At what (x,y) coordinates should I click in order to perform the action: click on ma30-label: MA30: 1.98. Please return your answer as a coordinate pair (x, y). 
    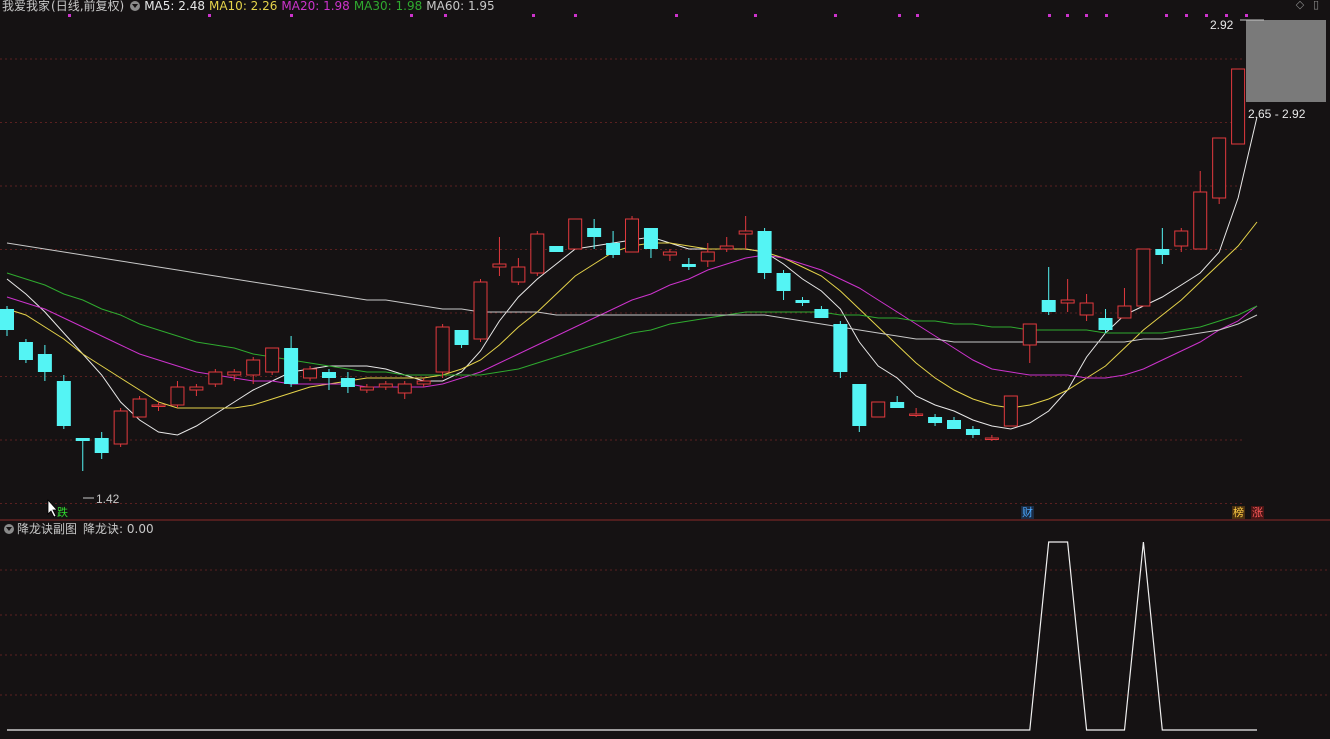
    Looking at the image, I should click on (388, 6).